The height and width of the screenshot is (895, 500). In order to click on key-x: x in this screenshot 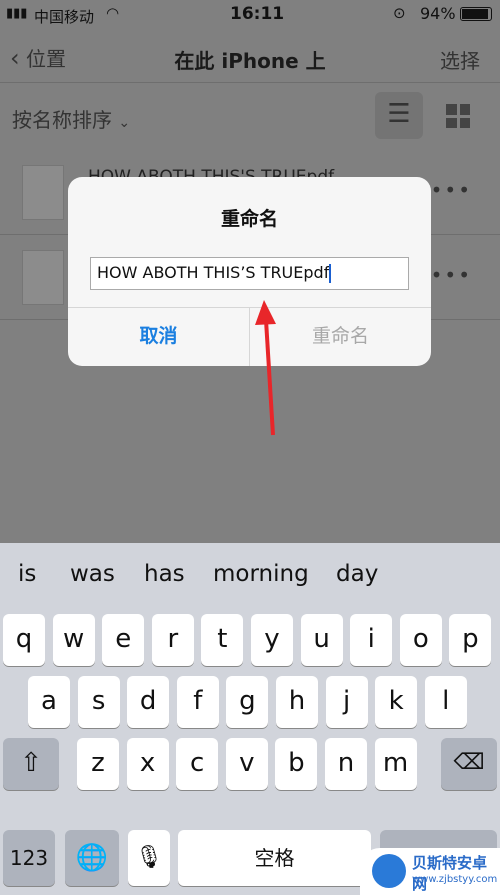, I will do `click(147, 764)`.